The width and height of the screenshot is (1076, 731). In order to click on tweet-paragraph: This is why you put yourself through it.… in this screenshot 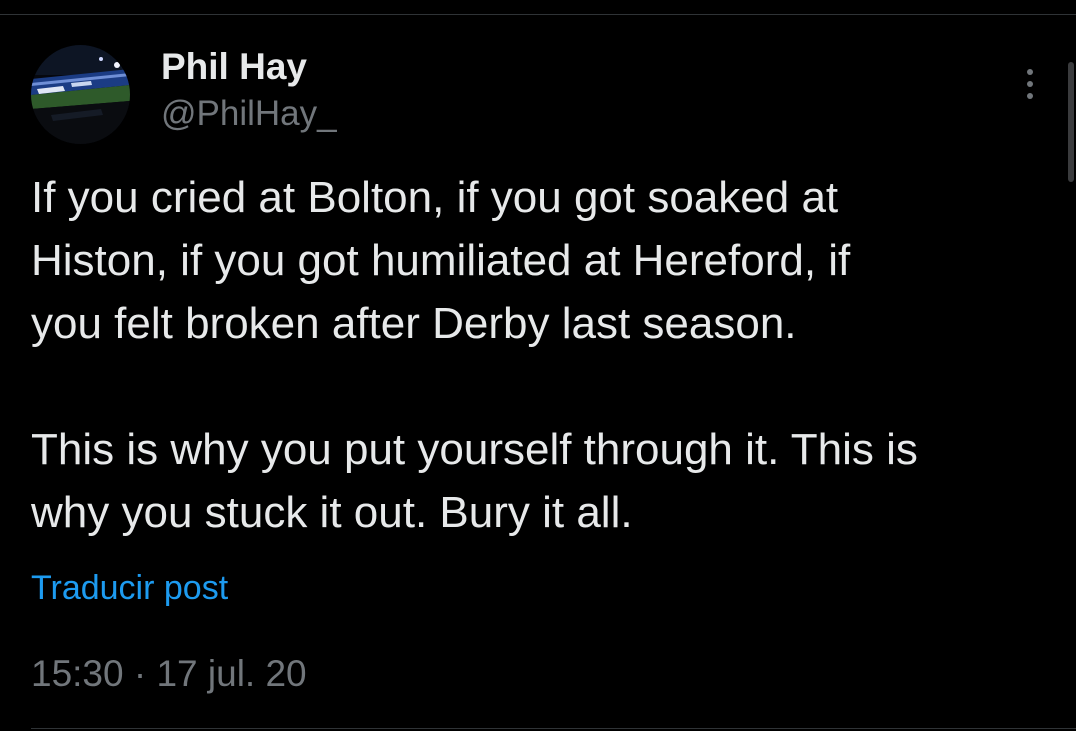, I will do `click(474, 481)`.